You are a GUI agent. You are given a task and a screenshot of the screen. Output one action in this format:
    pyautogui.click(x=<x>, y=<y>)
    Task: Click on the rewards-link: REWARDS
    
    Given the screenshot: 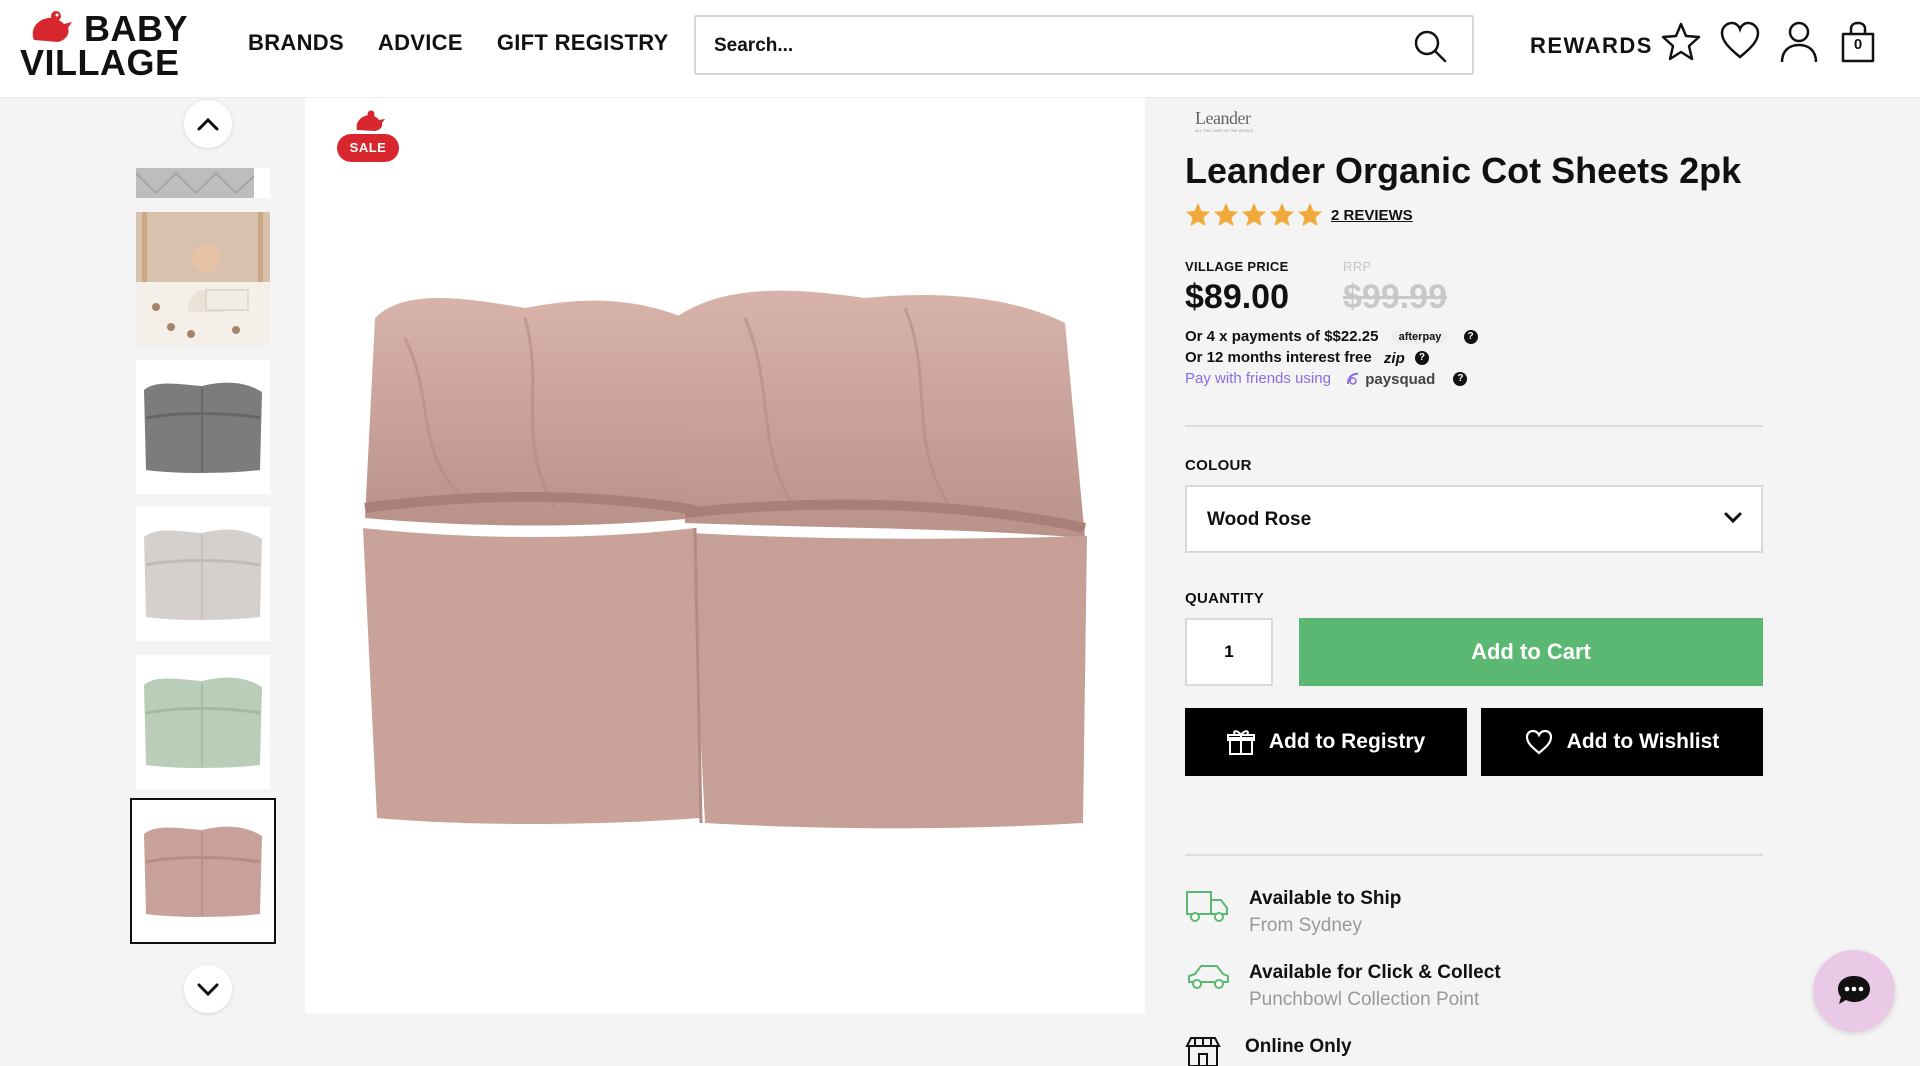 What is the action you would take?
    pyautogui.click(x=1591, y=46)
    